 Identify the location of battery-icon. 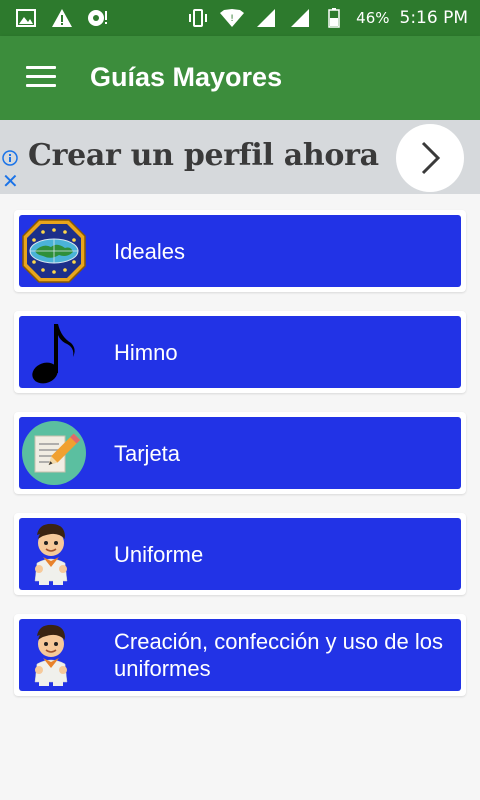
(334, 18).